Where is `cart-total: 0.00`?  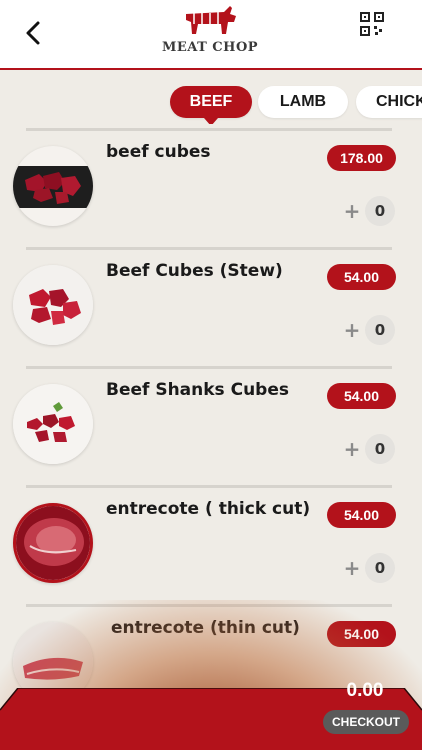 cart-total: 0.00 is located at coordinates (365, 690).